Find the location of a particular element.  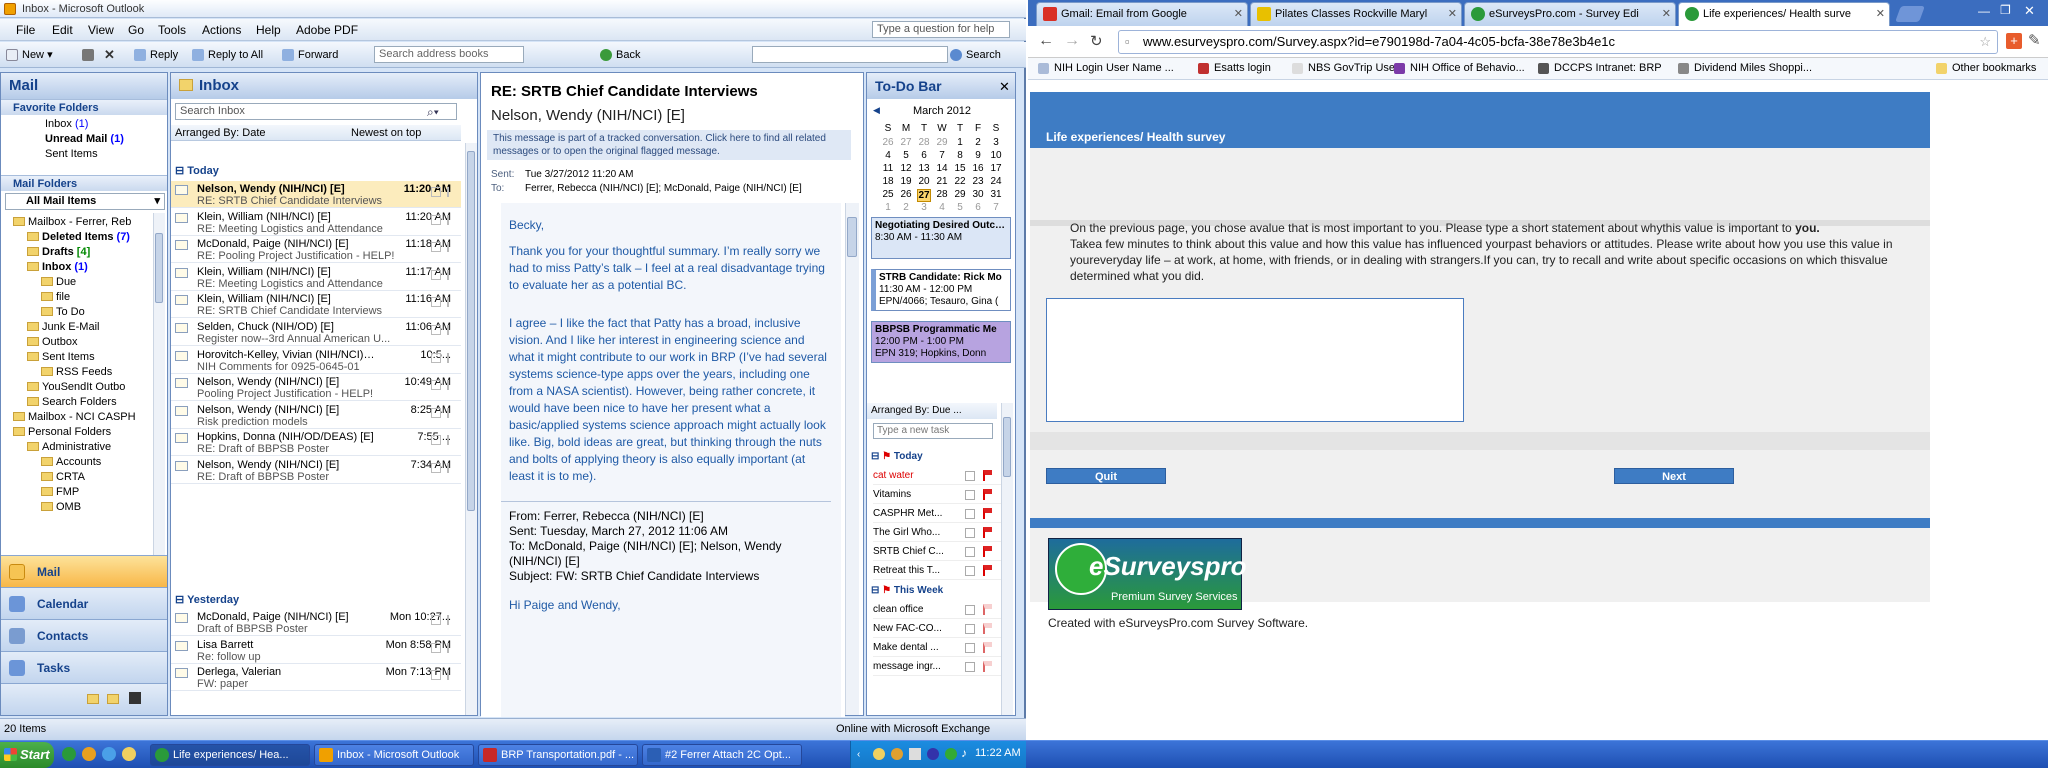

quicklaunch-folder-icon is located at coordinates (129, 754).